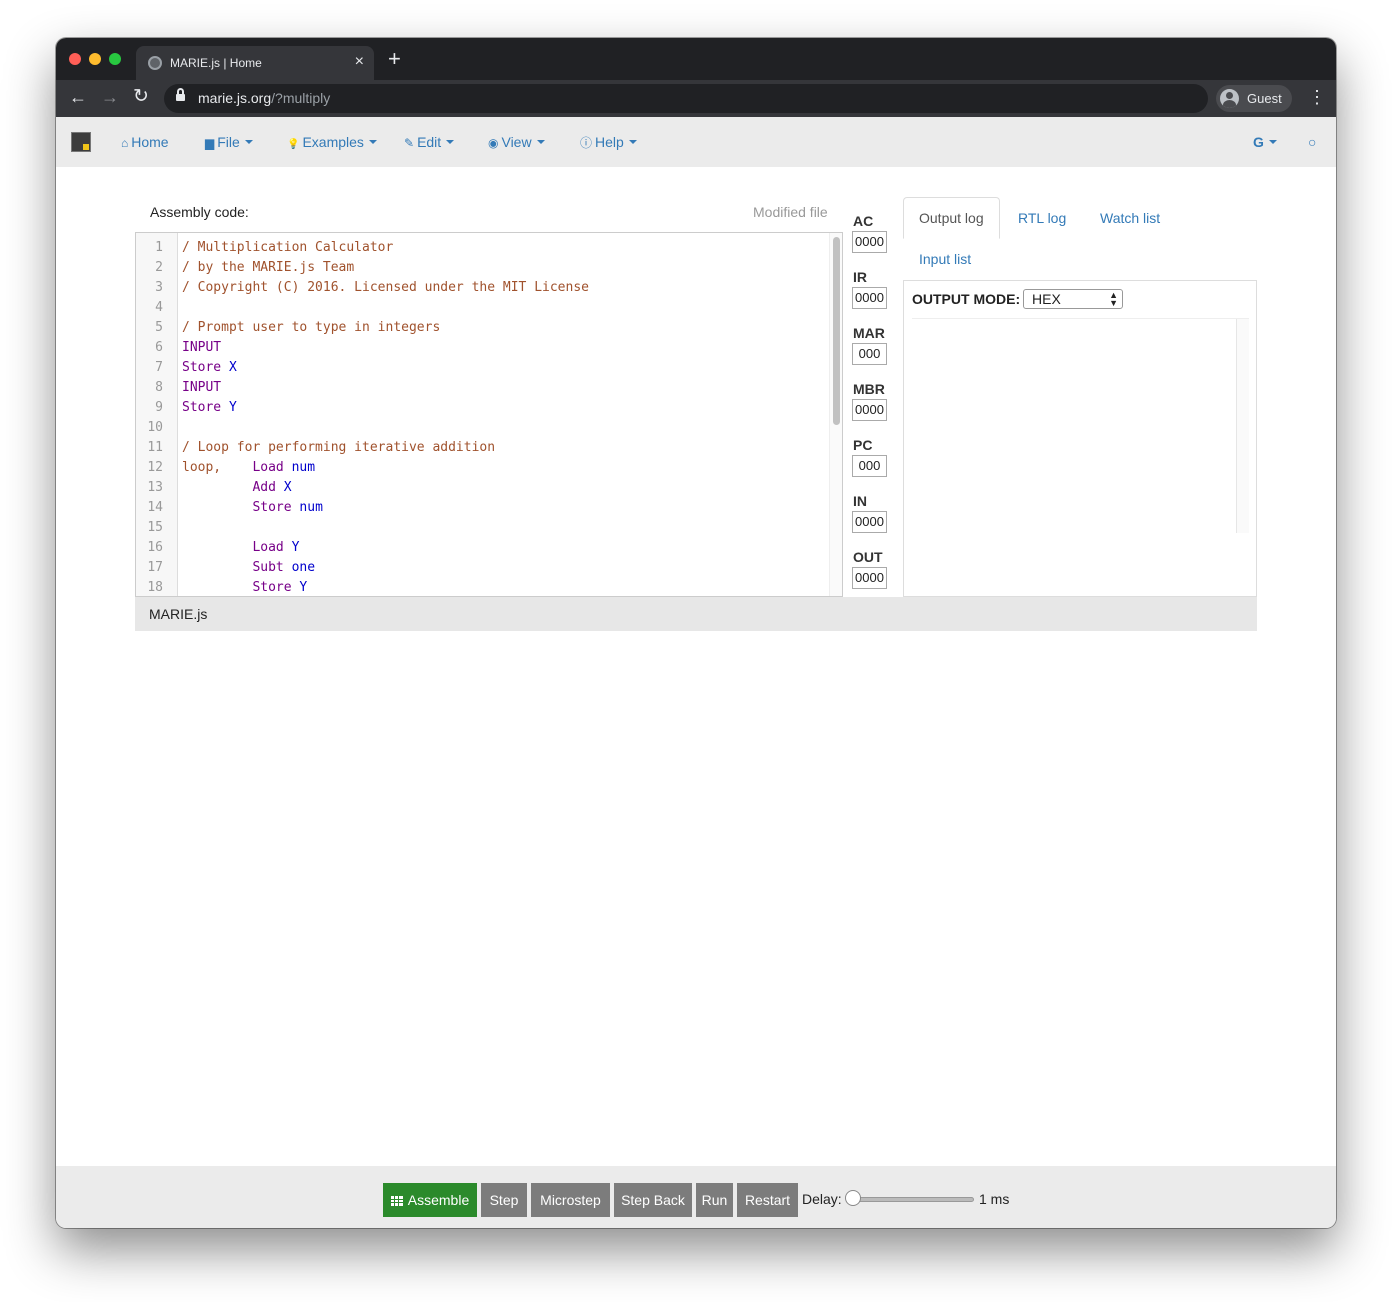 The height and width of the screenshot is (1302, 1392). I want to click on code-line: 2 / by the MARIE.js Team, so click(489, 268).